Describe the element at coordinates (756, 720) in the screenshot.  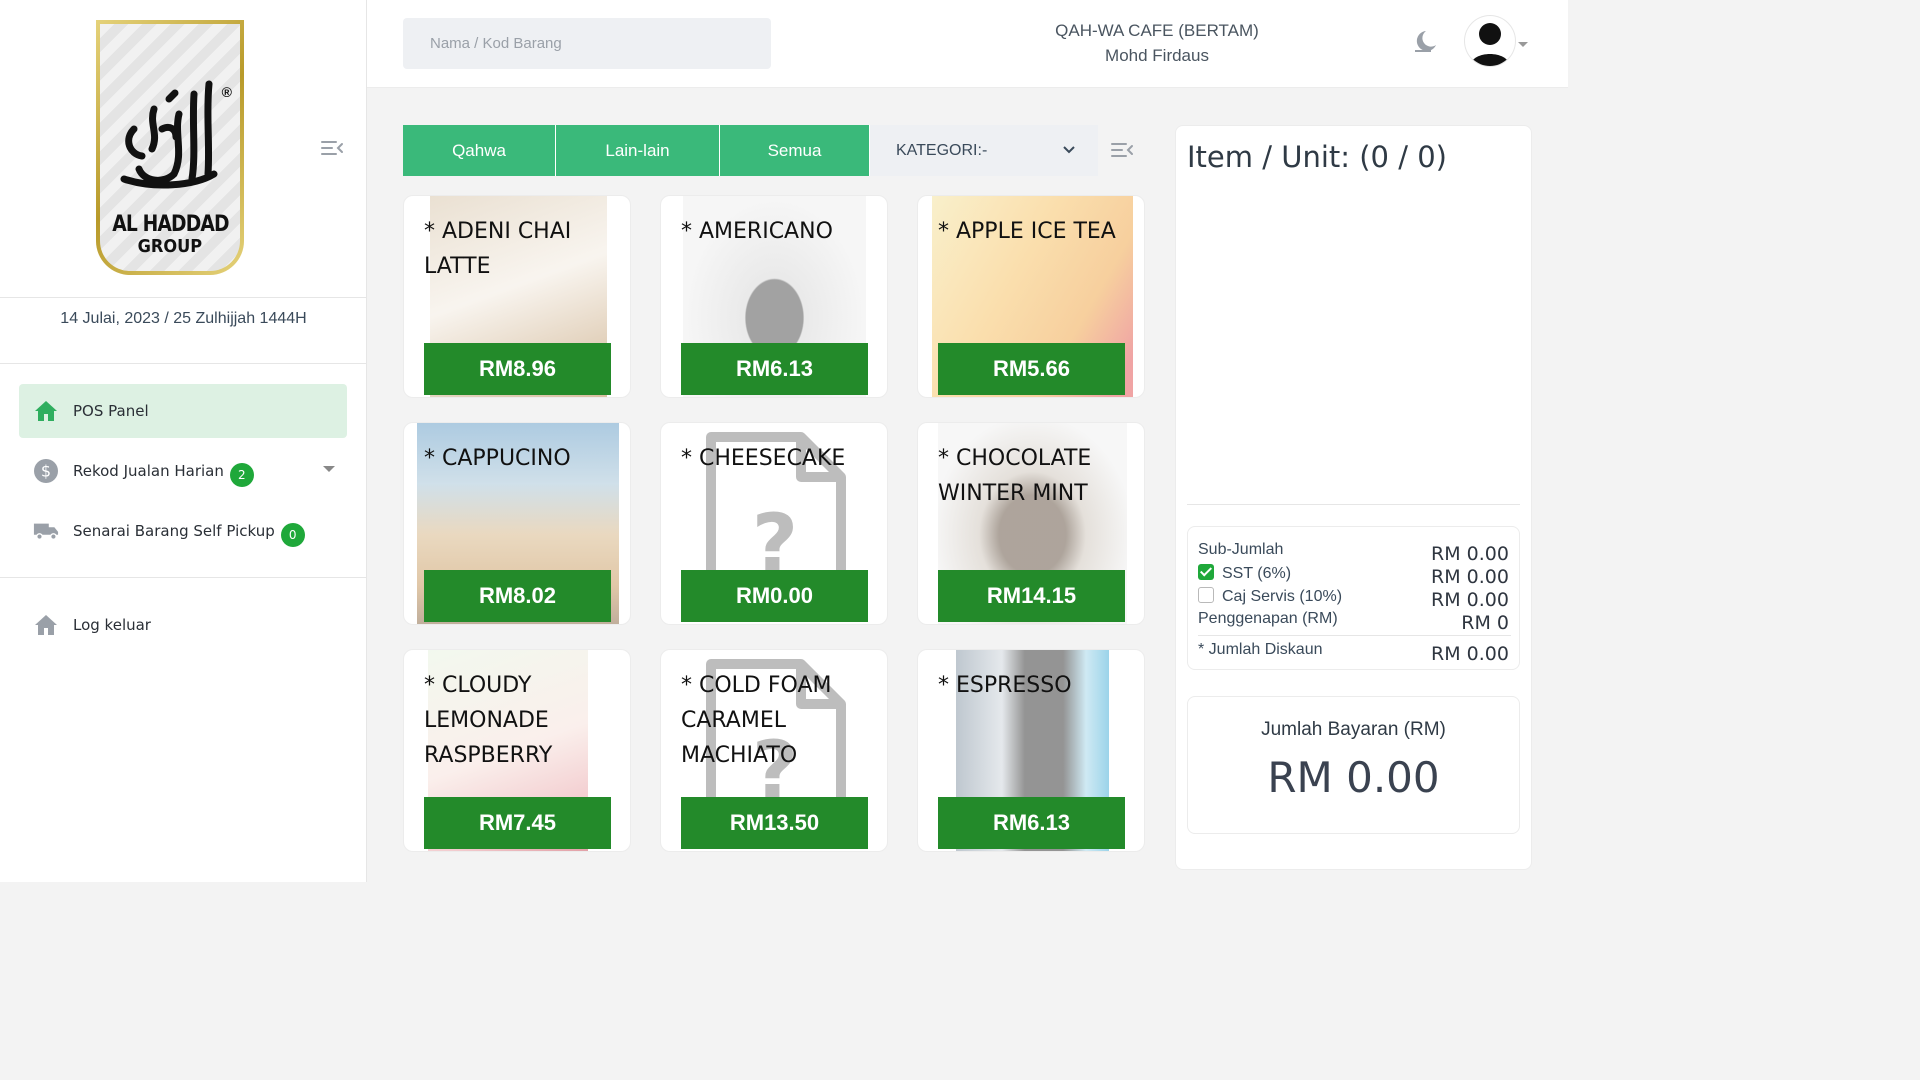
I see `product-name: * COLD FOAM CARAMEL MACHIATO` at that location.